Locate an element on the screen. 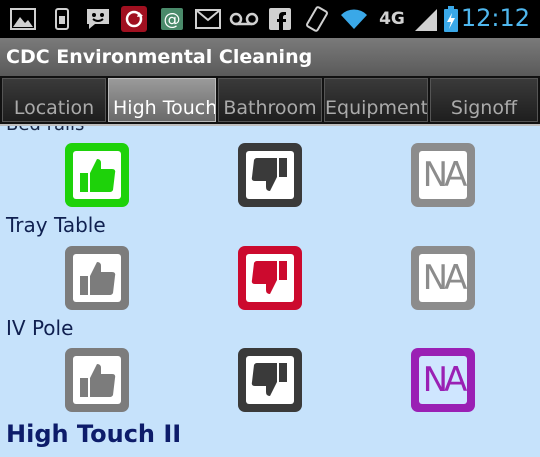 Image resolution: width=540 pixels, height=457 pixels. gallery-icon is located at coordinates (23, 19).